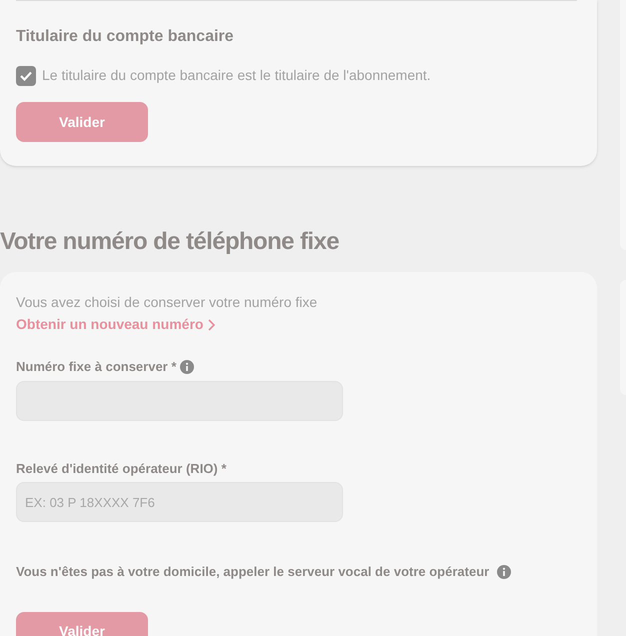  What do you see at coordinates (121, 469) in the screenshot?
I see `field-label: Relevé d'identité opérateur (RIO) *` at bounding box center [121, 469].